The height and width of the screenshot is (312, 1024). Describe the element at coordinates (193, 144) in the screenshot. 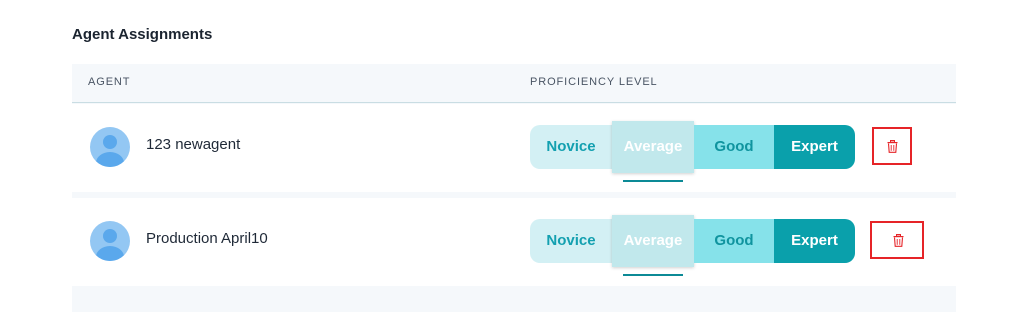

I see `agent-name: 123 newagent` at that location.